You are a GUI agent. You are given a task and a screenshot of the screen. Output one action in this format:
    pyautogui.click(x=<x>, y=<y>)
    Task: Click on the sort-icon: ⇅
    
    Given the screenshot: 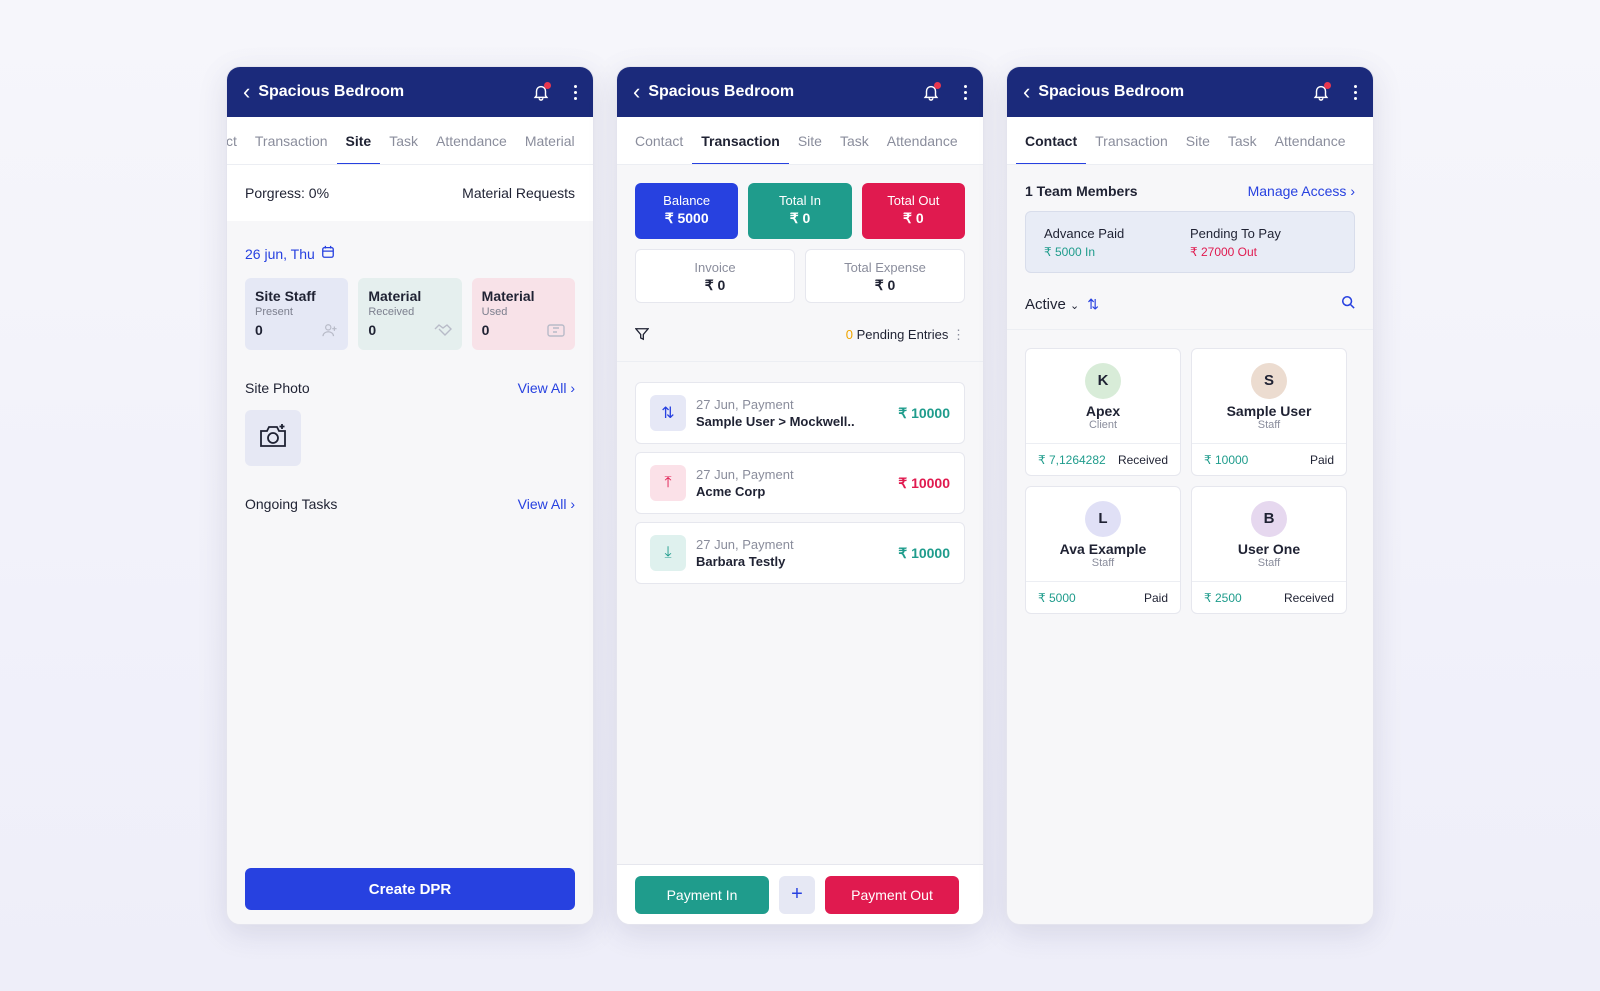 What is the action you would take?
    pyautogui.click(x=1093, y=304)
    